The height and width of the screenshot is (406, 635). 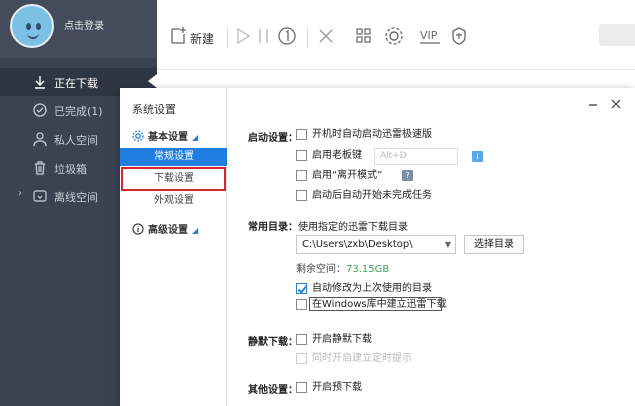 I want to click on download-path-select: C:\Users\zxb\Desktop\ ▼, so click(x=376, y=244).